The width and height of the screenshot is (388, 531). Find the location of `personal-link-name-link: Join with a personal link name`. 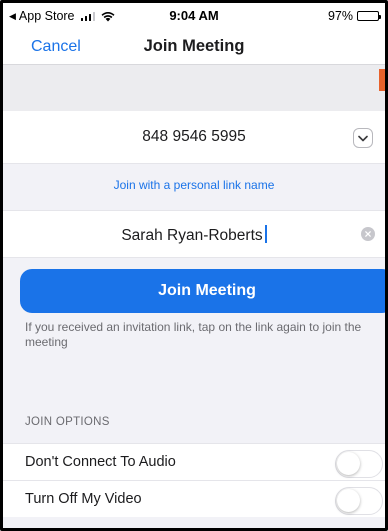

personal-link-name-link: Join with a personal link name is located at coordinates (194, 185).